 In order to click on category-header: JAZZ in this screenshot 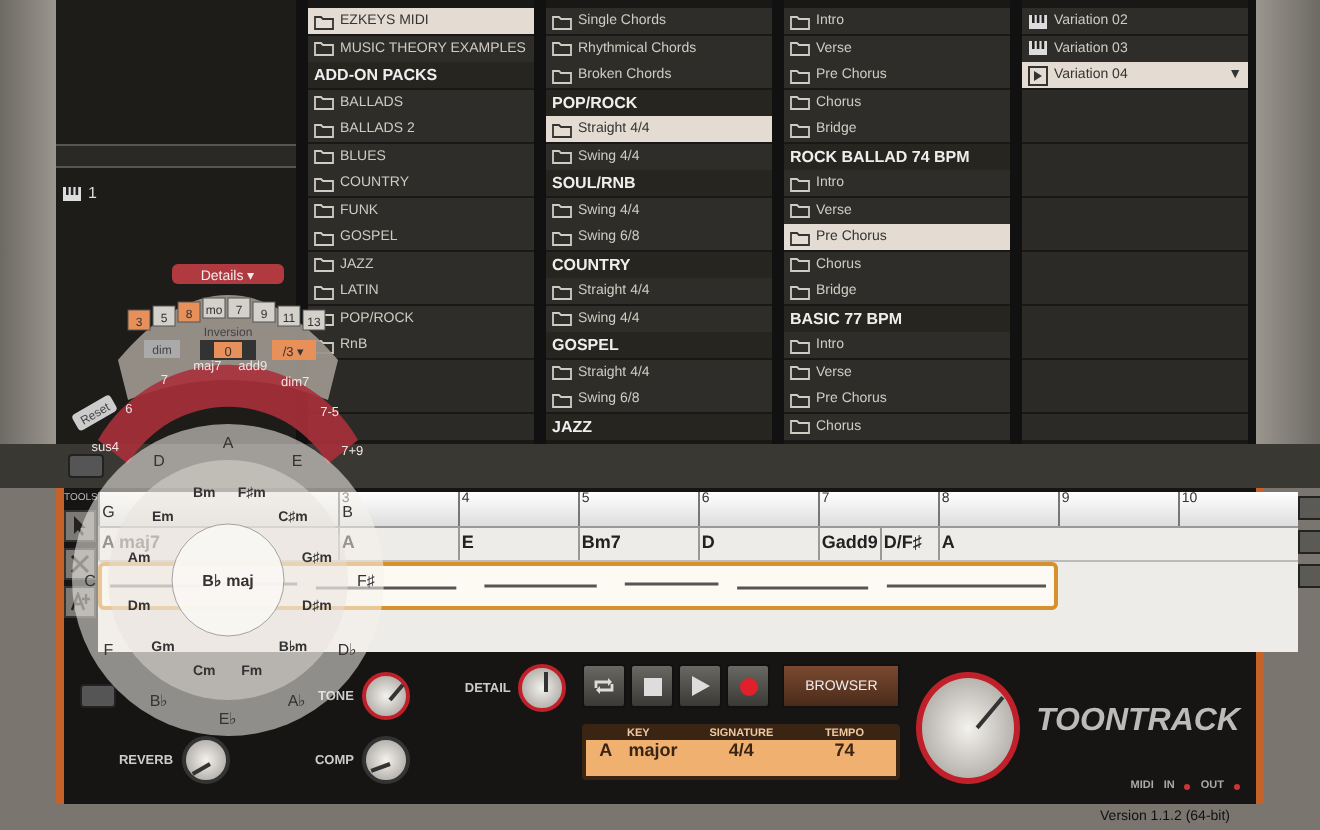, I will do `click(659, 426)`.